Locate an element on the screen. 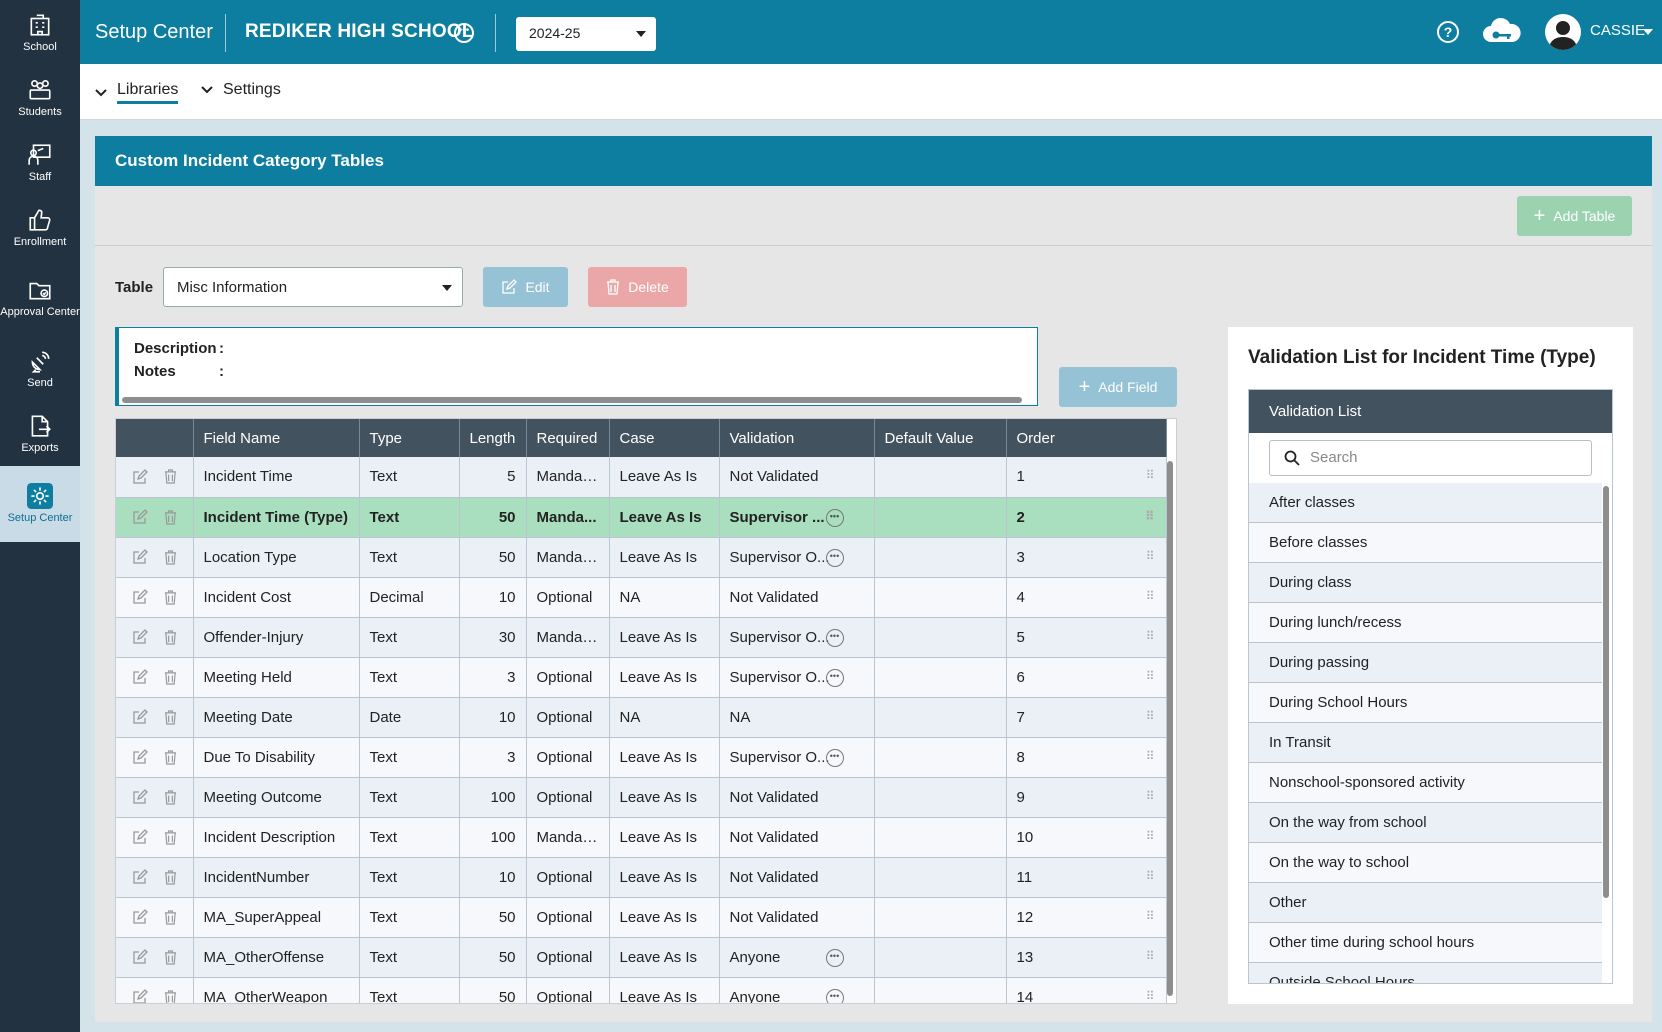  list-item: During class is located at coordinates (1425, 583).